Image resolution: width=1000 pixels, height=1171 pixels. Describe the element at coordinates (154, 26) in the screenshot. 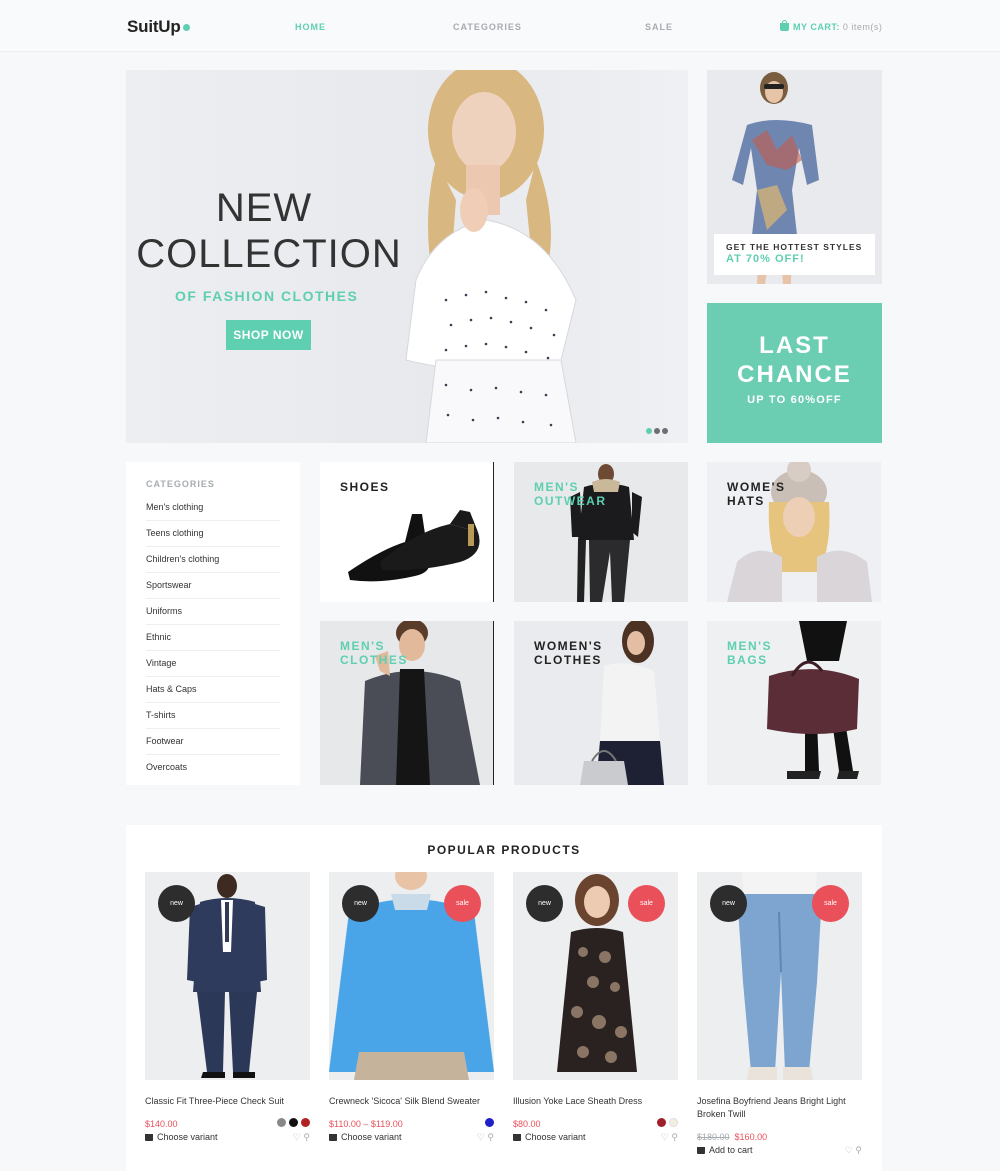

I see `brand-name: SuitUp` at that location.